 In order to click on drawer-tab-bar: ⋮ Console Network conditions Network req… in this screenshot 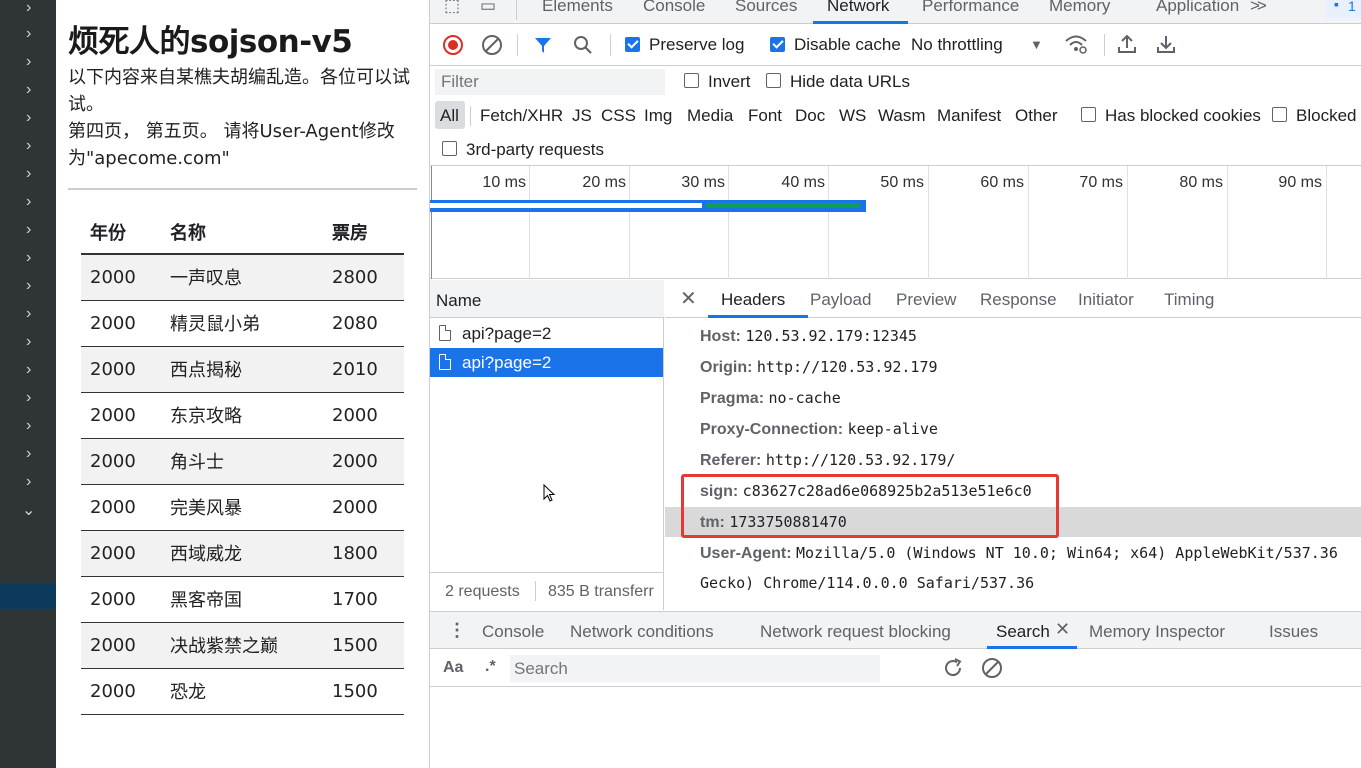, I will do `click(895, 630)`.